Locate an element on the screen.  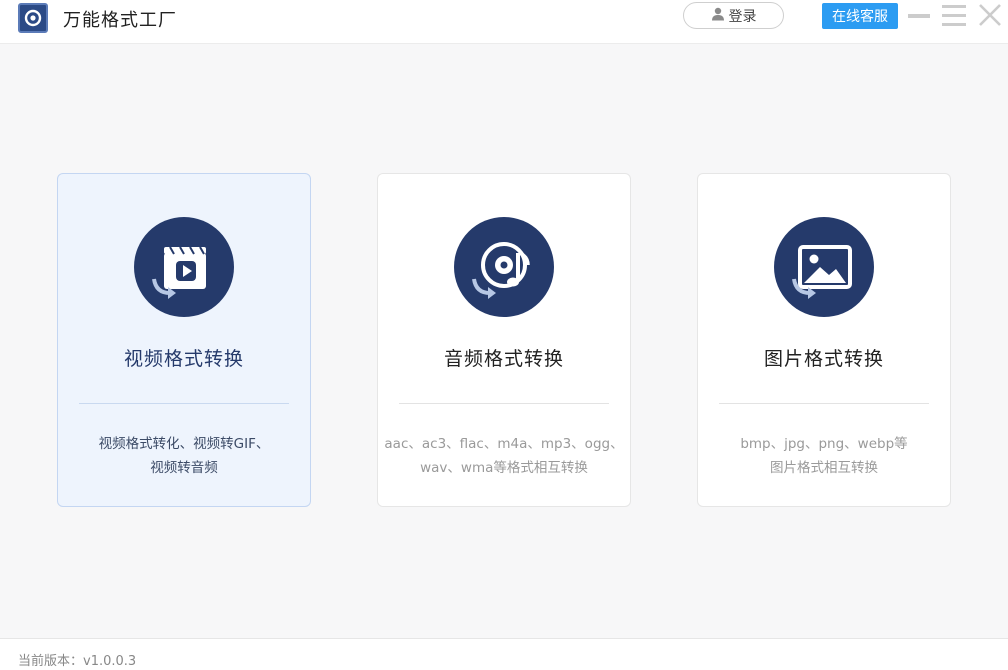
status-bar: 当前版本：v1.0.0.3 is located at coordinates (504, 654).